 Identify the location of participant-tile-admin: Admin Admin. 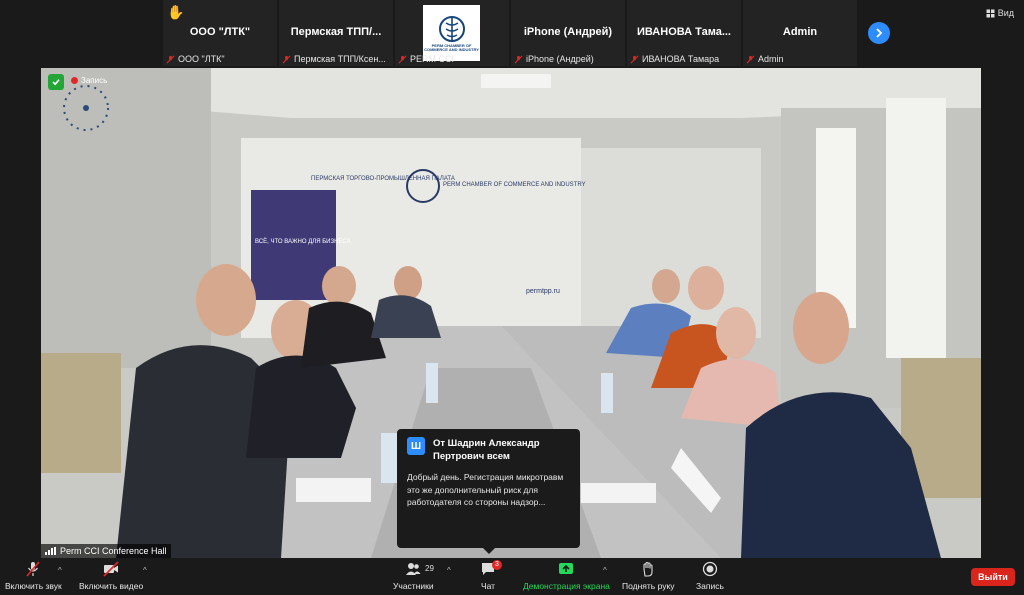
(800, 33).